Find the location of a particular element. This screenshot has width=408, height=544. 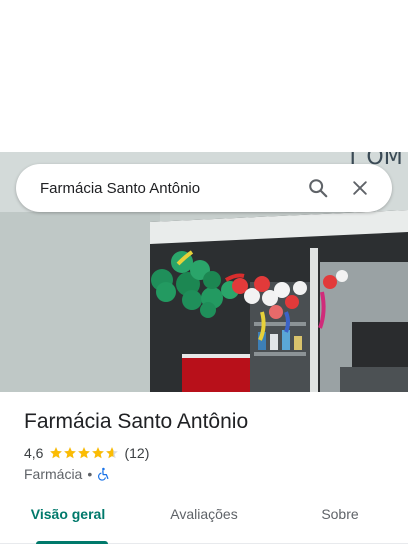

wheelchair-icon is located at coordinates (103, 474).